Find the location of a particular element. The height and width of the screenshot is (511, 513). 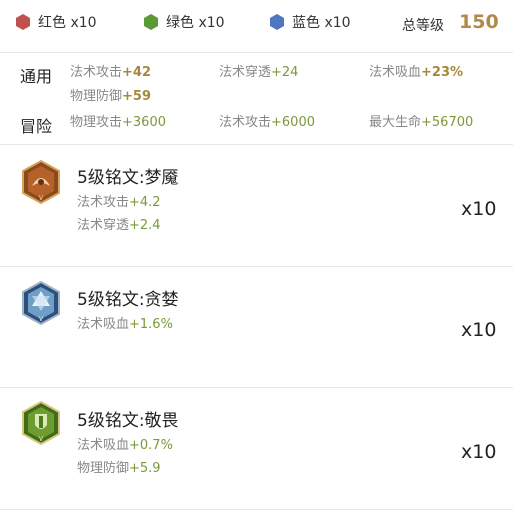

adventure-section-label: 冒险 is located at coordinates (36, 126).